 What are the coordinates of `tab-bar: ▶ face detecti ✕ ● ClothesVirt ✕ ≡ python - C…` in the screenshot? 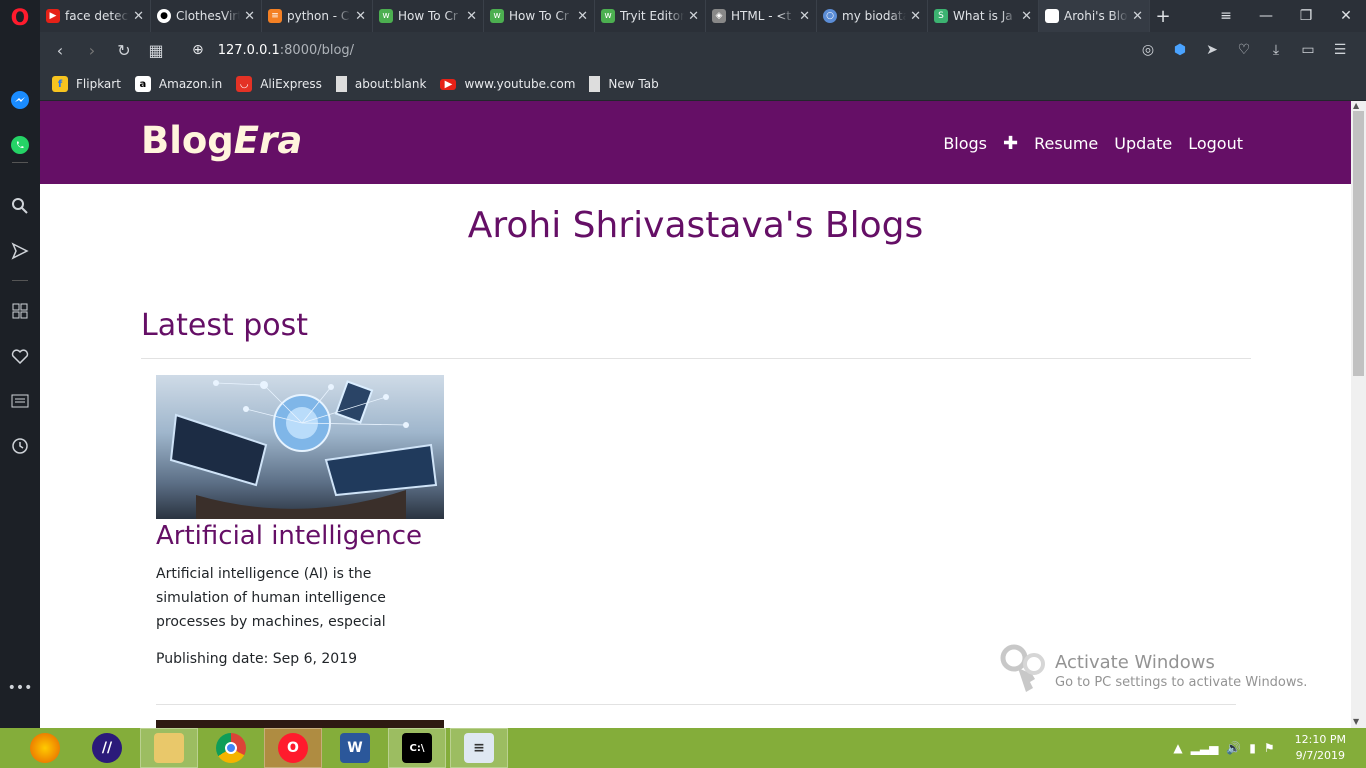 It's located at (703, 16).